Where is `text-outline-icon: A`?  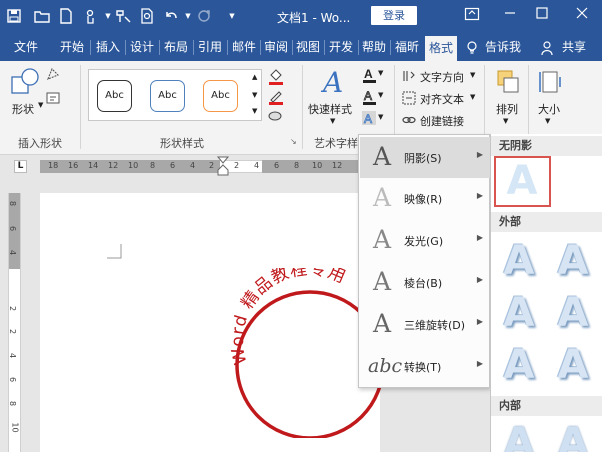 text-outline-icon: A is located at coordinates (369, 97).